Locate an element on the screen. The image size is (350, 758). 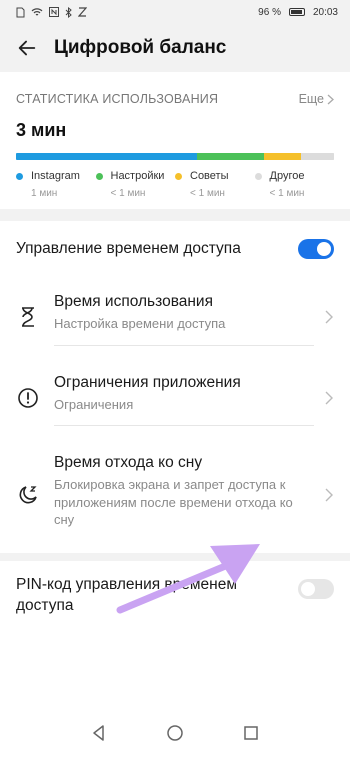
legend-item: Советы < 1 мин is located at coordinates (215, 184).